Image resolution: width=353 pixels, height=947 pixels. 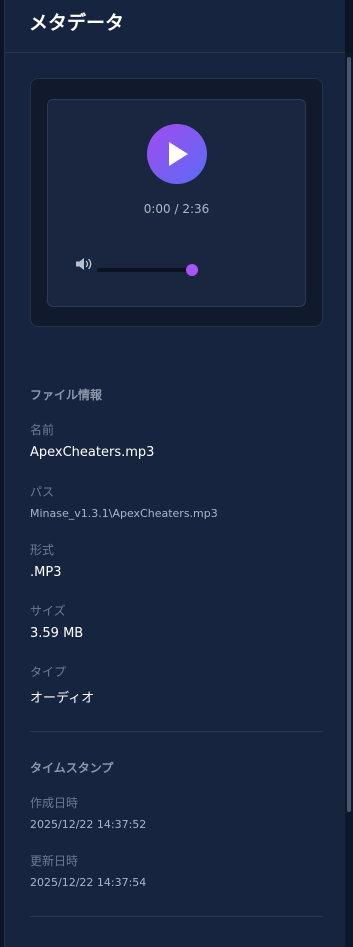 I want to click on format-value: .MP3, so click(x=46, y=572).